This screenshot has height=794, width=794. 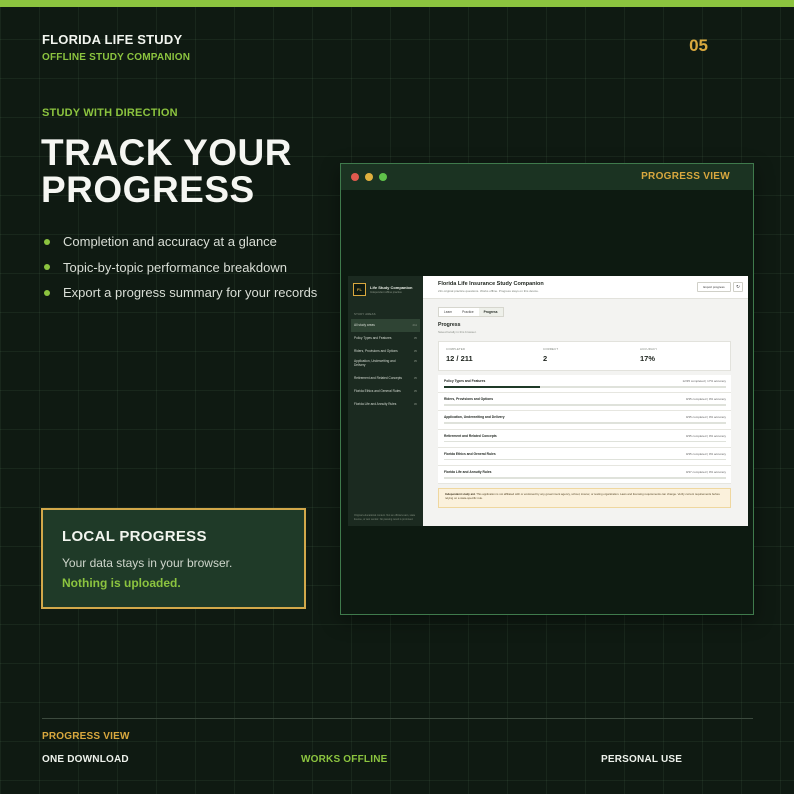 I want to click on topic-progress-fill, so click(x=492, y=387).